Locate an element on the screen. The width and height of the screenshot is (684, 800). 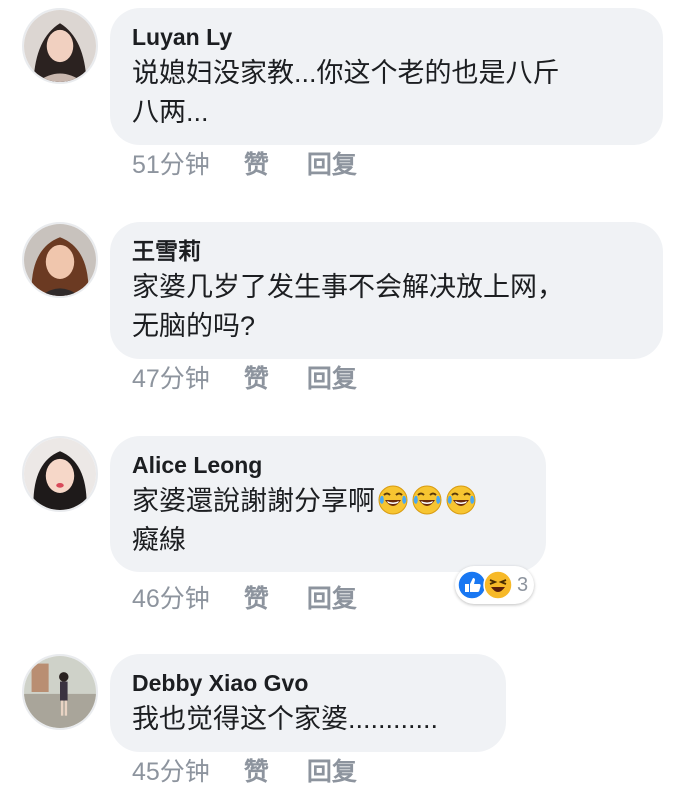
comment-text-line2: 癡線 is located at coordinates (159, 540).